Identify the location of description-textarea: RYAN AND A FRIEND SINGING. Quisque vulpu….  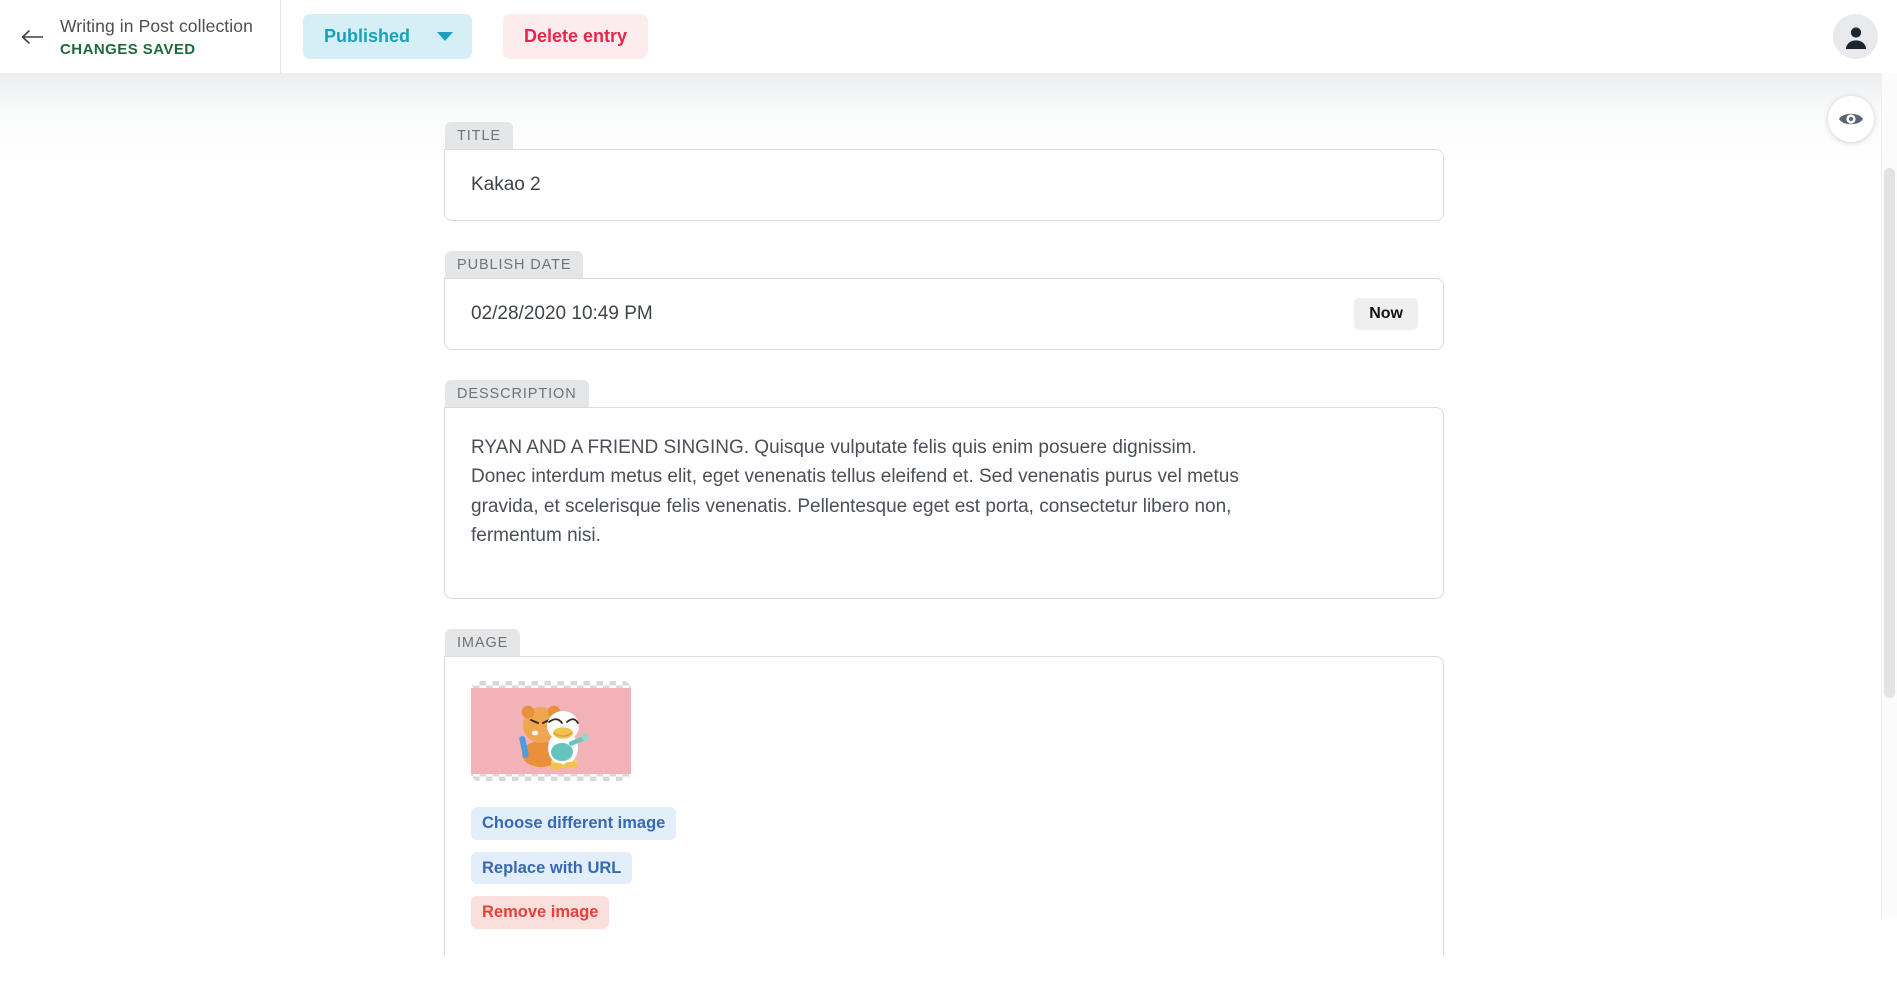
(944, 503).